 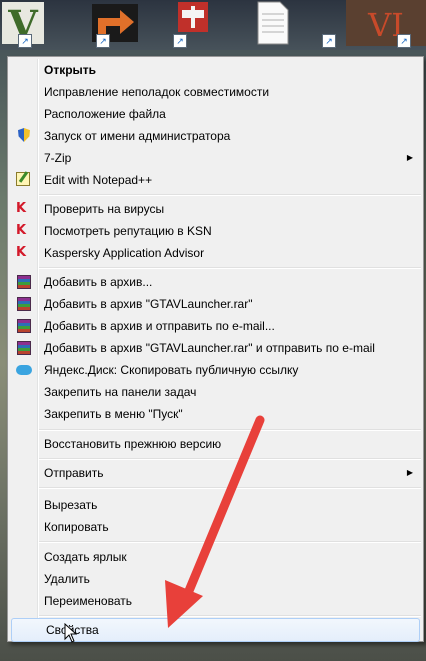 What do you see at coordinates (71, 633) in the screenshot?
I see `mouse-cursor-icon` at bounding box center [71, 633].